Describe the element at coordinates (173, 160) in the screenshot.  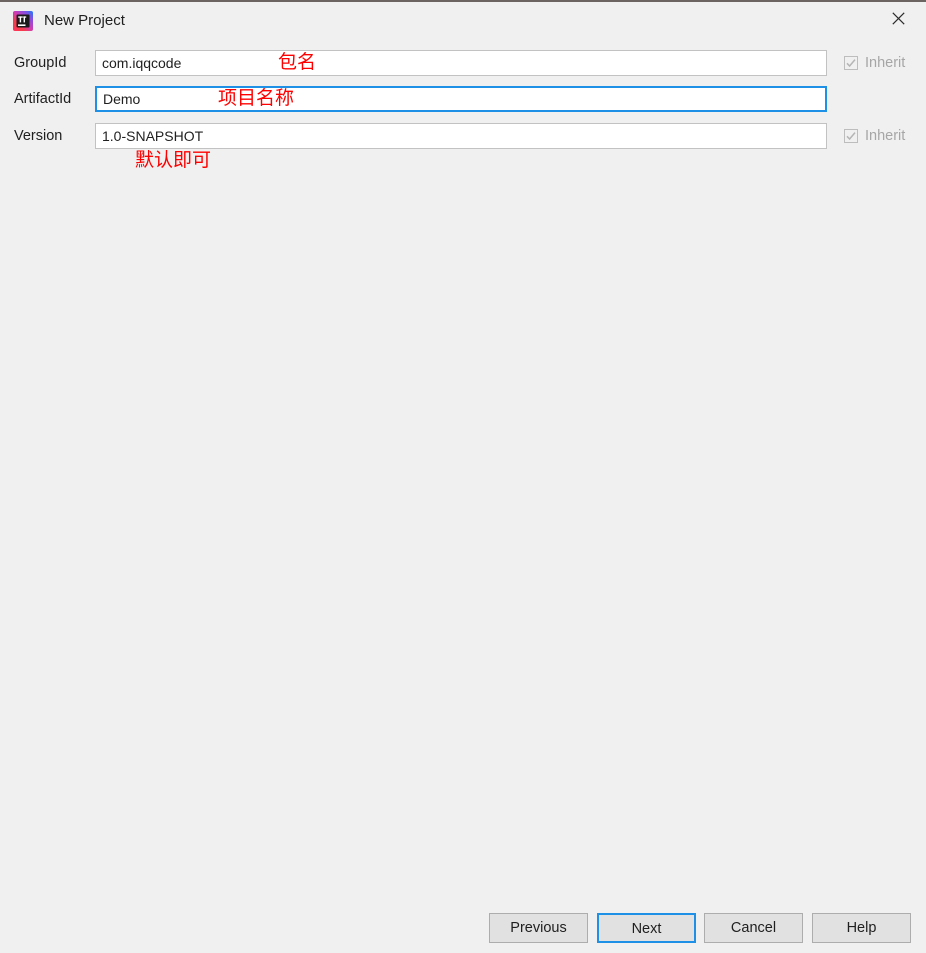
I see `annotation-default-ok: 默认即可` at that location.